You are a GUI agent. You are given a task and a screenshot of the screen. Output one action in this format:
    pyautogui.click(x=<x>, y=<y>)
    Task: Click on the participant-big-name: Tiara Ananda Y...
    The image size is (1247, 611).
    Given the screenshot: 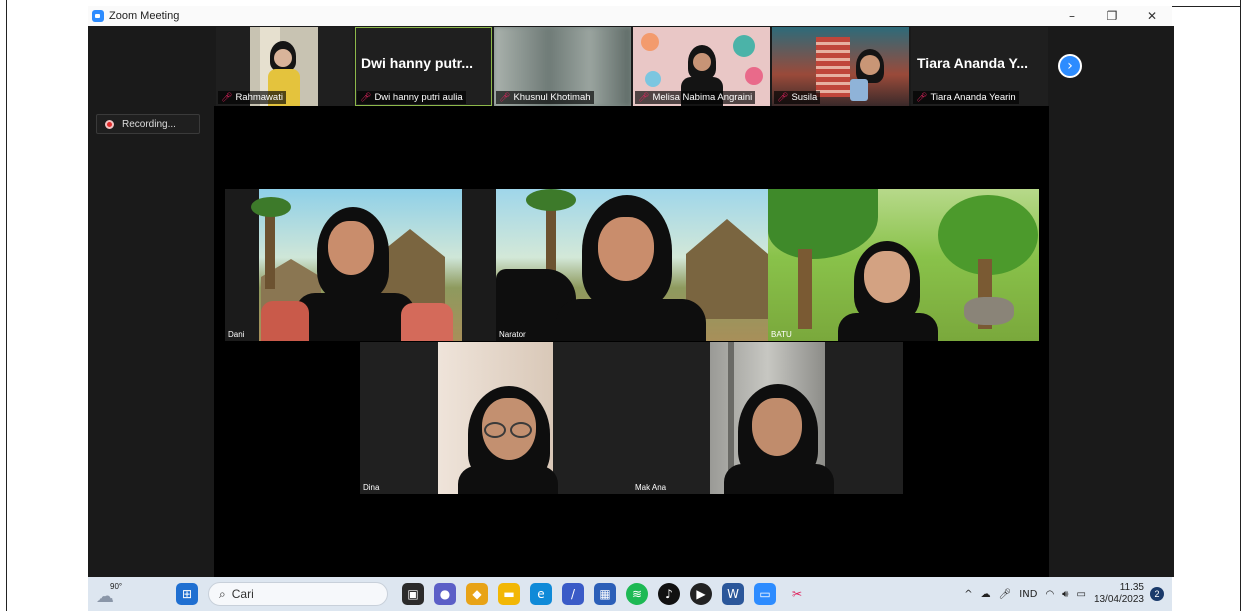 What is the action you would take?
    pyautogui.click(x=973, y=63)
    